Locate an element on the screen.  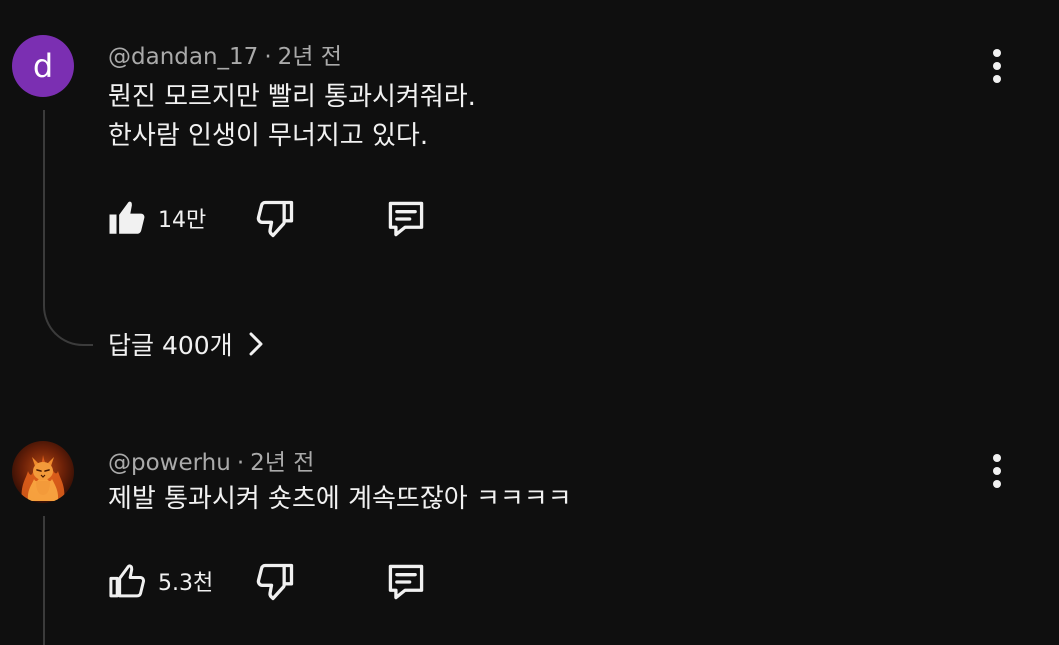
view-replies-button: 답글 400개 is located at coordinates (186, 344).